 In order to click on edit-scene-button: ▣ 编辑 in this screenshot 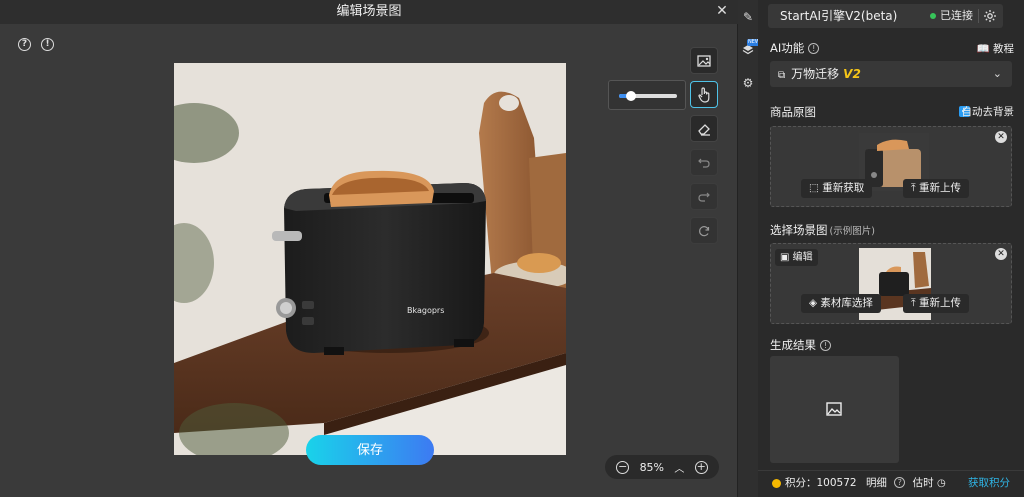, I will do `click(796, 257)`.